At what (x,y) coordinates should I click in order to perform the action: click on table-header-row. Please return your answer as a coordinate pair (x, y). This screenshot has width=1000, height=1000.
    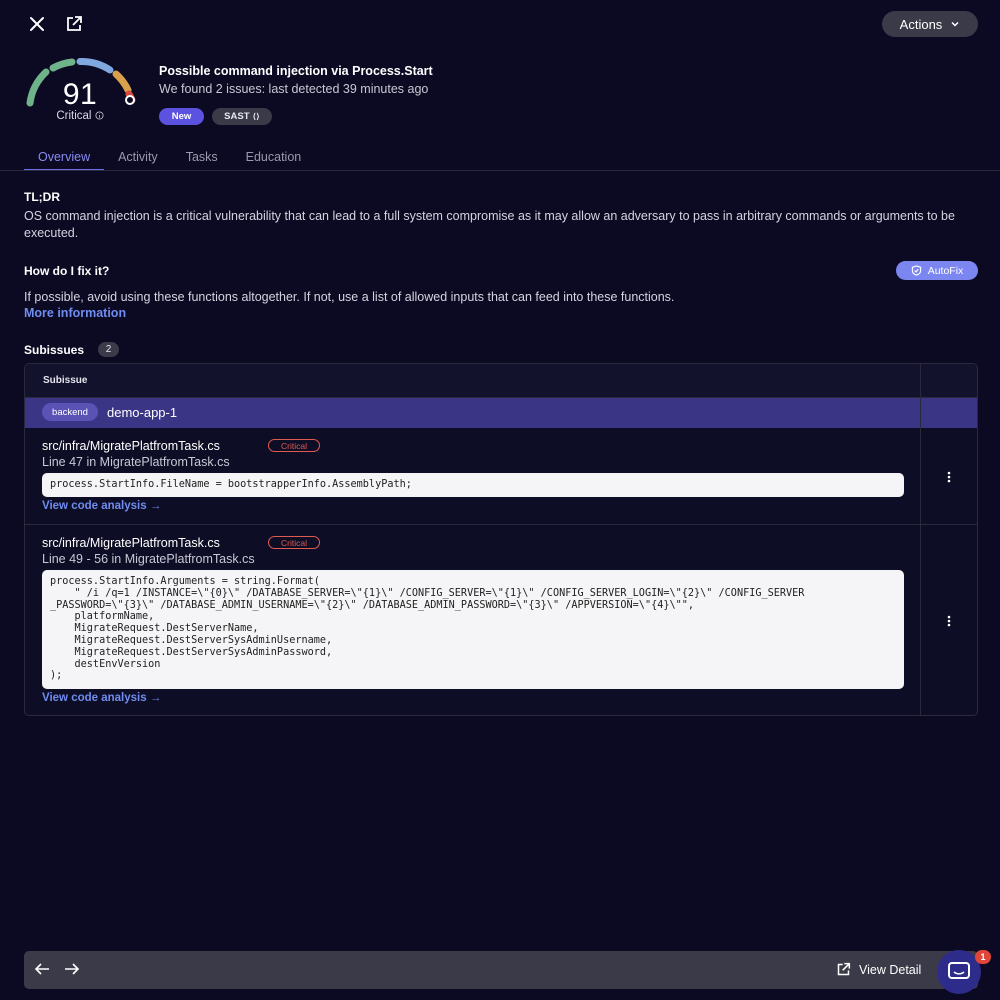
    Looking at the image, I should click on (501, 381).